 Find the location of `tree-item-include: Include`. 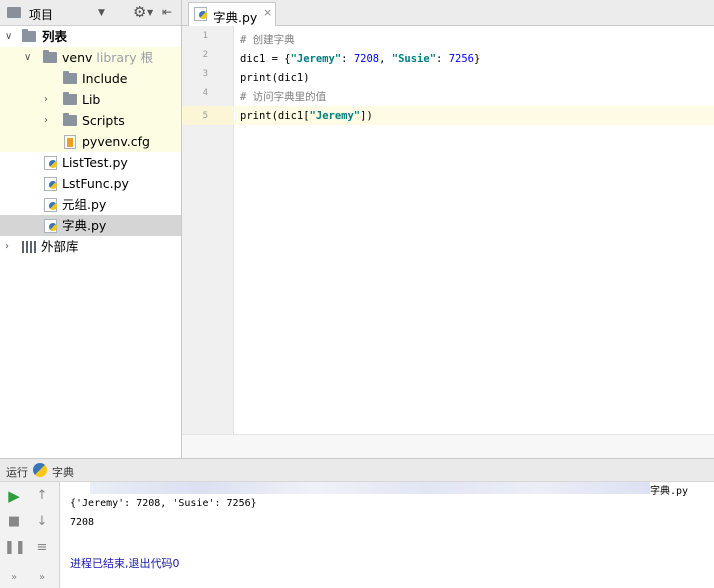

tree-item-include: Include is located at coordinates (90, 78).